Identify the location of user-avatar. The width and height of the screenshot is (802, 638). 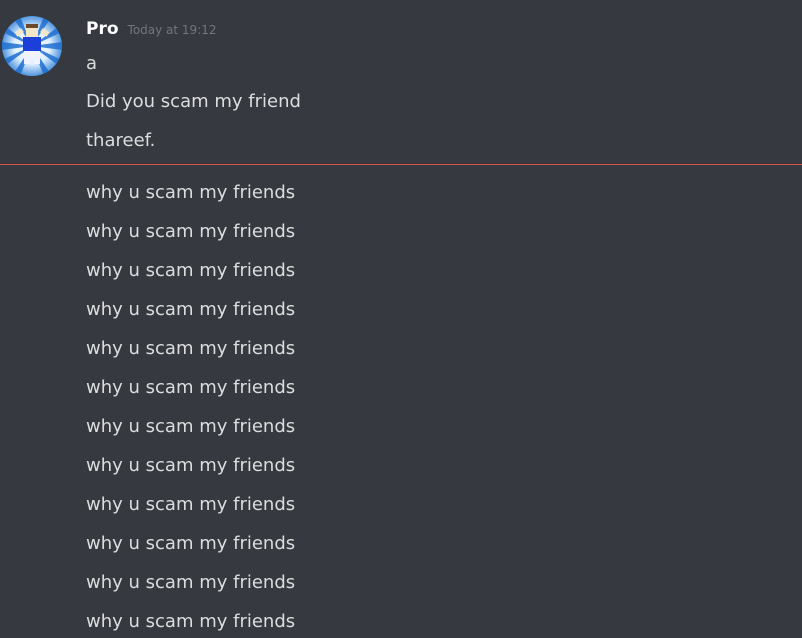
(32, 46).